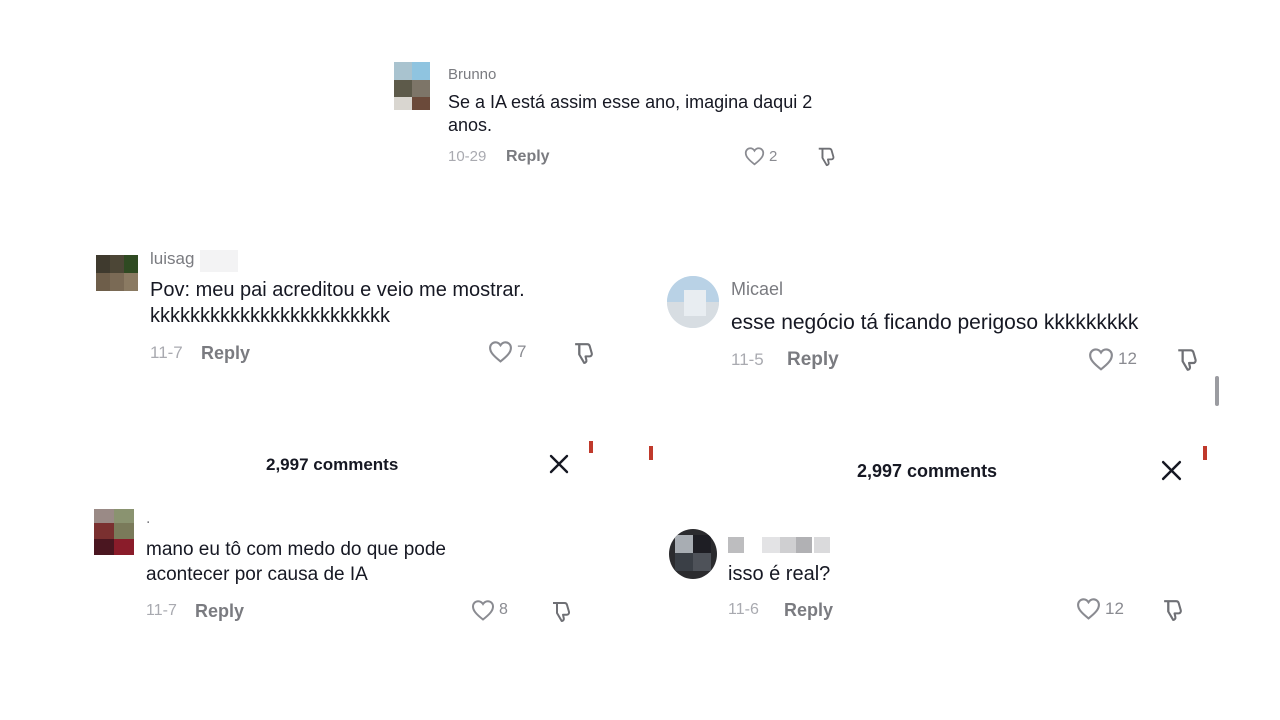 The image size is (1280, 720). I want to click on comment-text: isso é real?, so click(779, 574).